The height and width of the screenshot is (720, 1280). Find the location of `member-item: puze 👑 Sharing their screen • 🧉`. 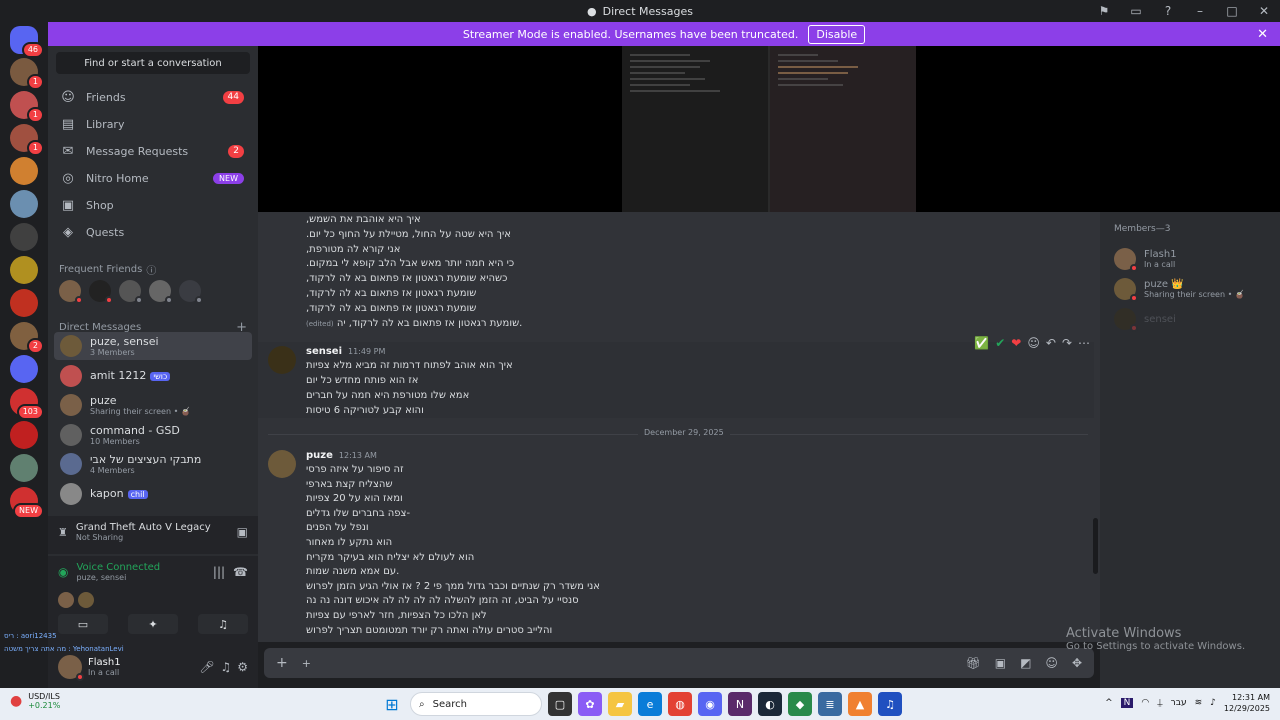

member-item: puze 👑 Sharing their screen • 🧉 is located at coordinates (1190, 289).